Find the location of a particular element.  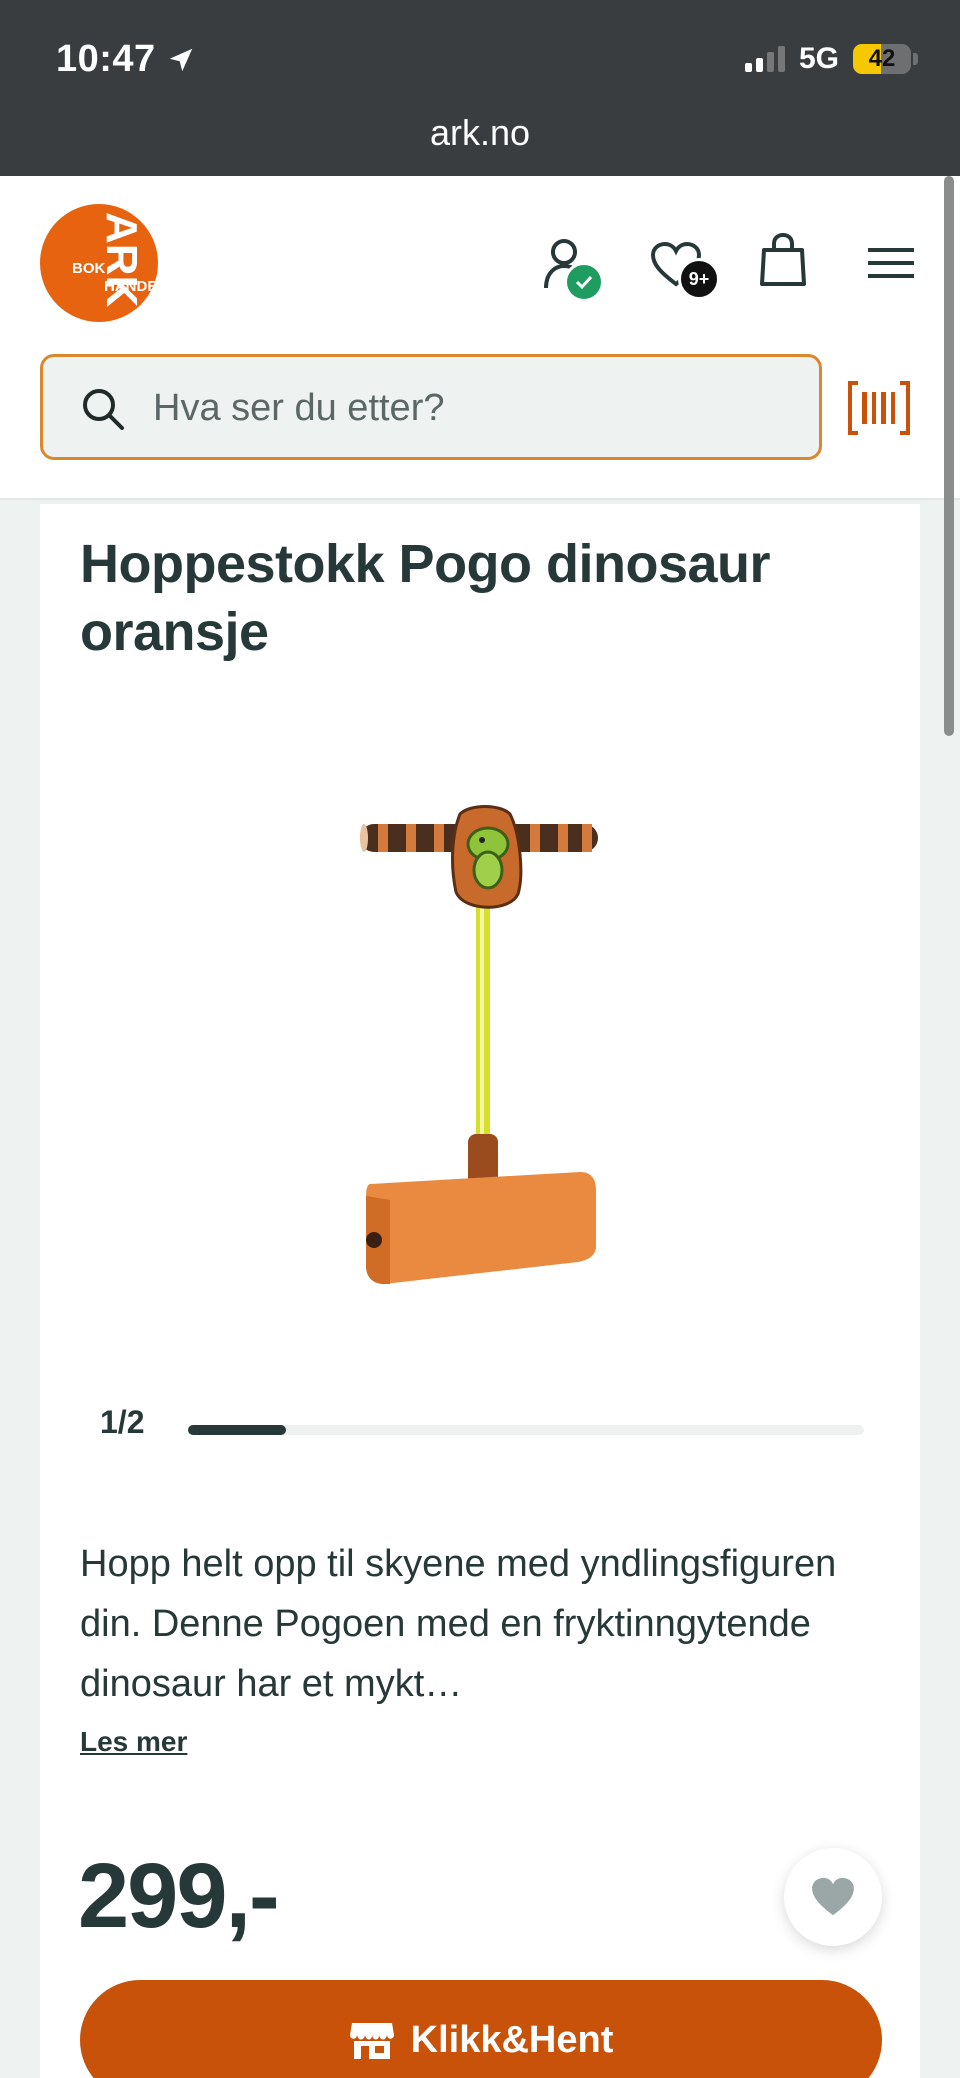

battery-level: 42 is located at coordinates (882, 58).